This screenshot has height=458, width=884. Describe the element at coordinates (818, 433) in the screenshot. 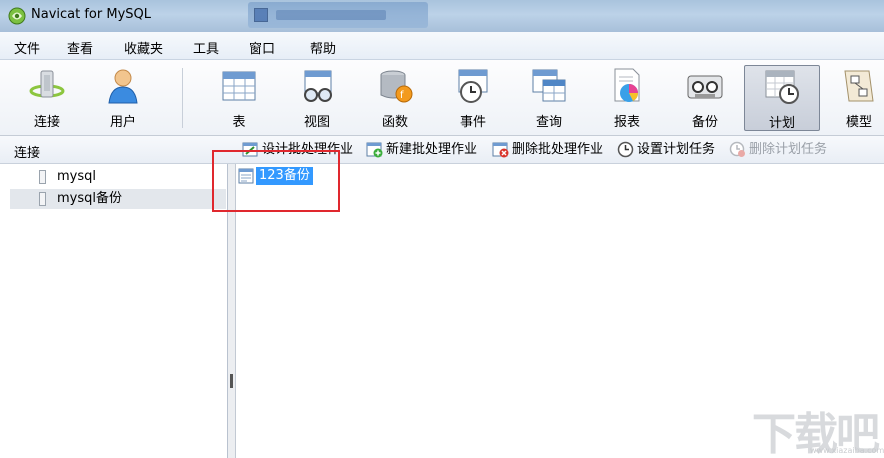

I see `site-watermark: 下载吧 www.xiazaiba.com` at that location.